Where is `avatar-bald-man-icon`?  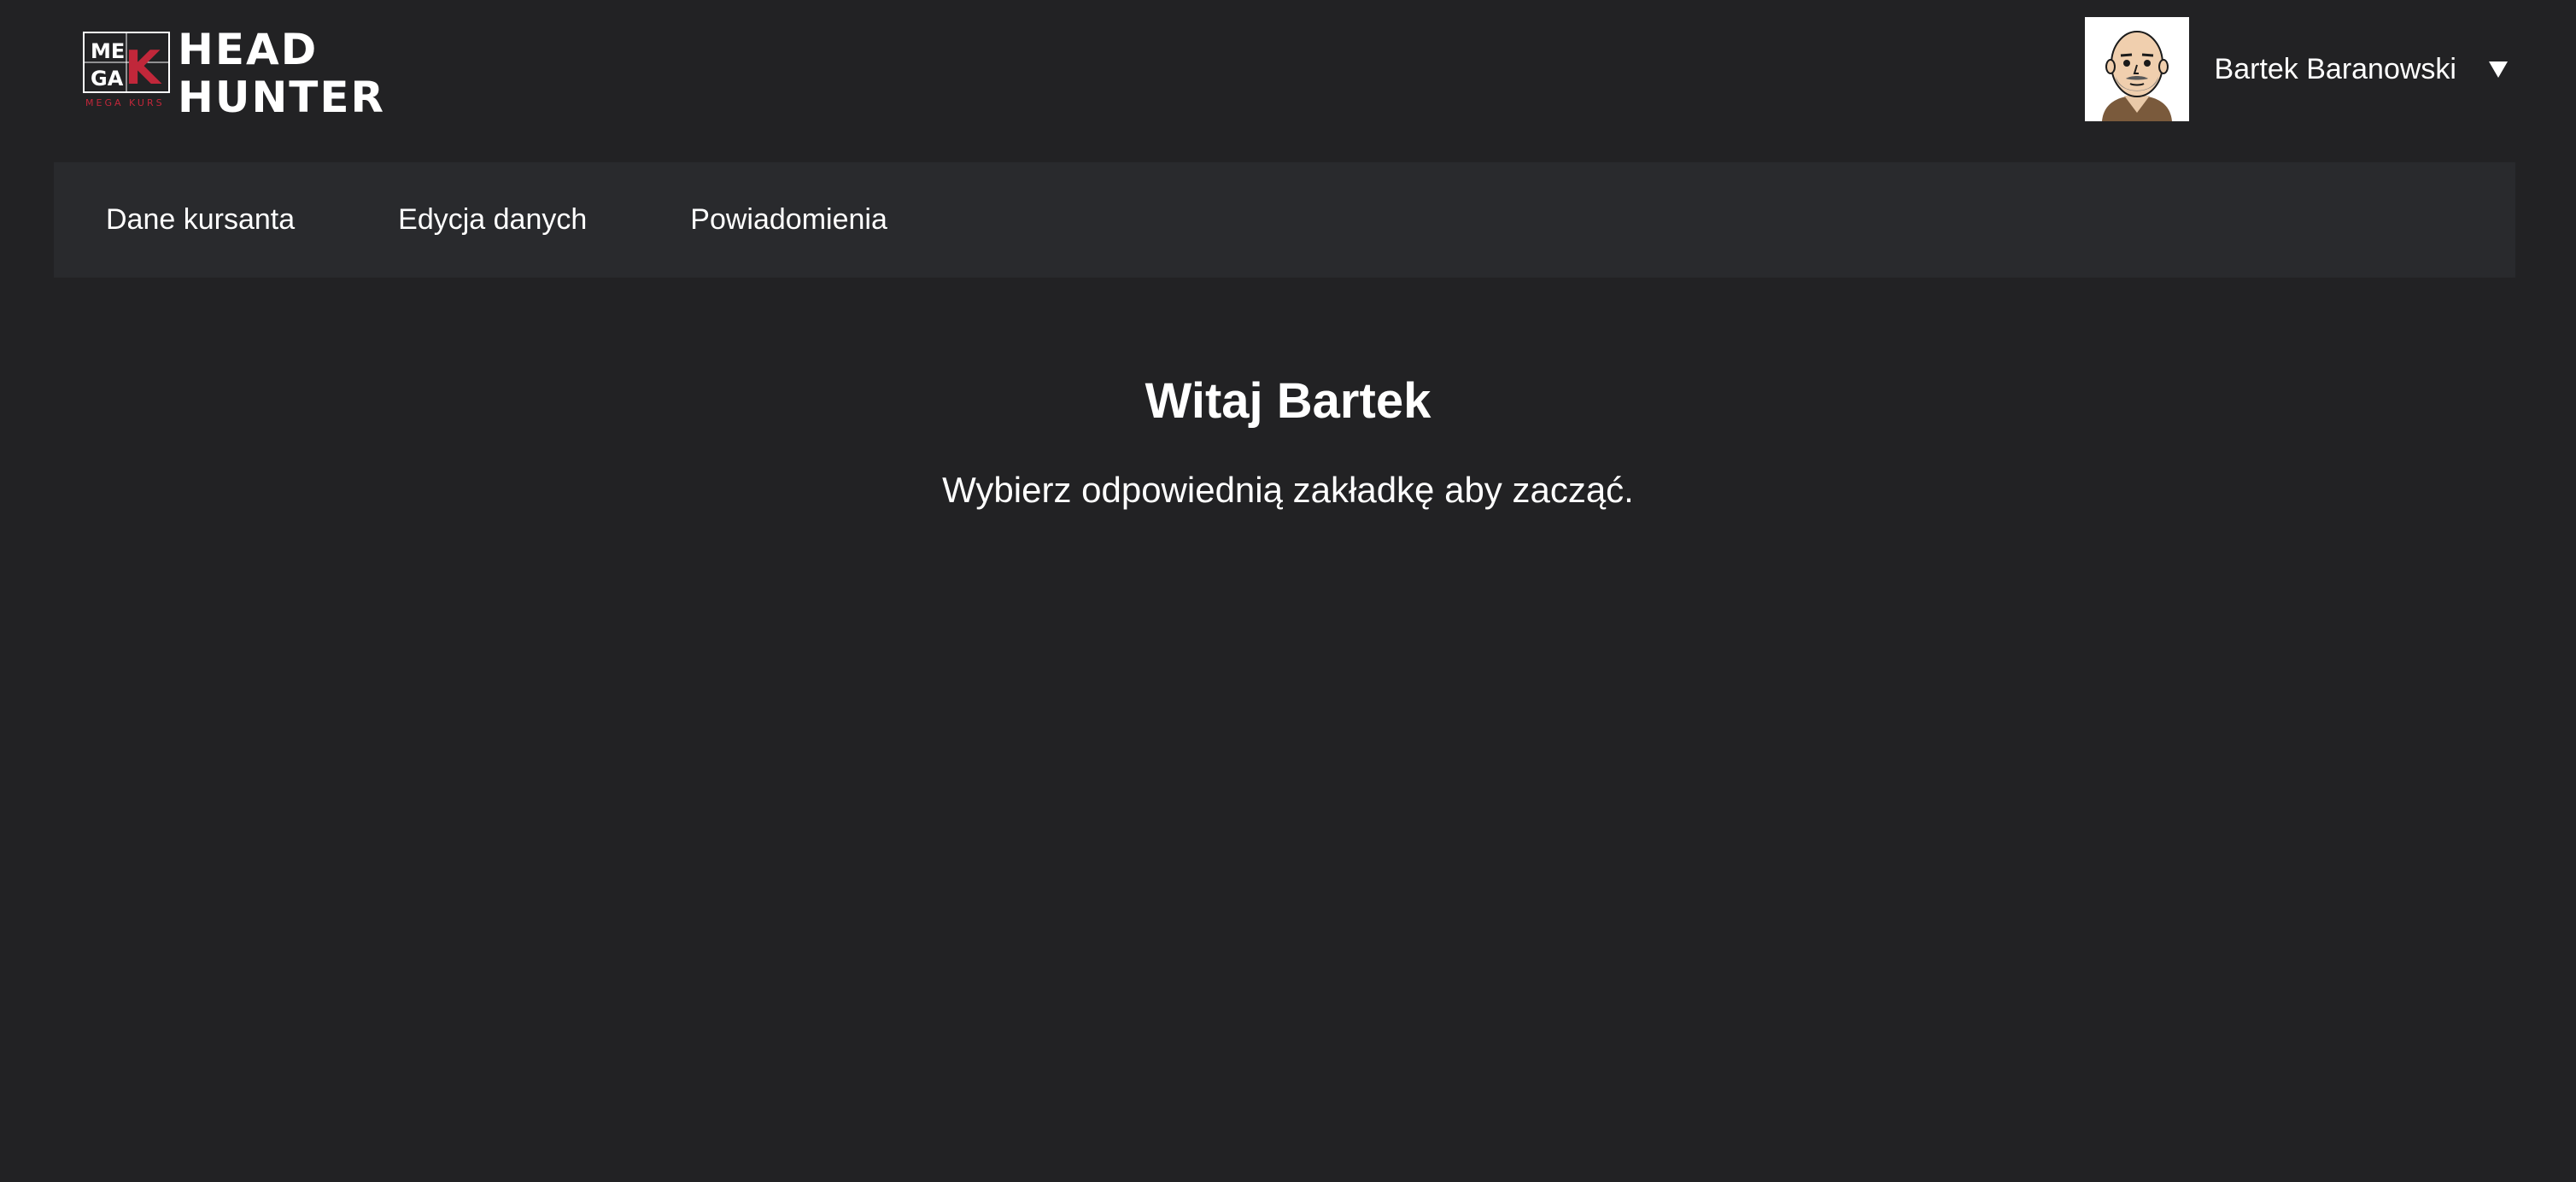 avatar-bald-man-icon is located at coordinates (2136, 69).